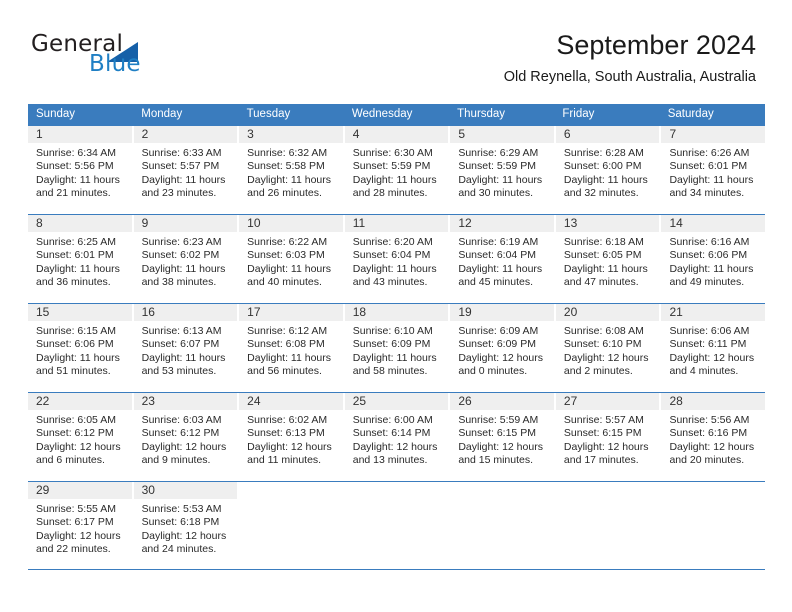 This screenshot has height=612, width=792. What do you see at coordinates (181, 509) in the screenshot?
I see `sunrise-text: Sunrise: 5:53 AM` at bounding box center [181, 509].